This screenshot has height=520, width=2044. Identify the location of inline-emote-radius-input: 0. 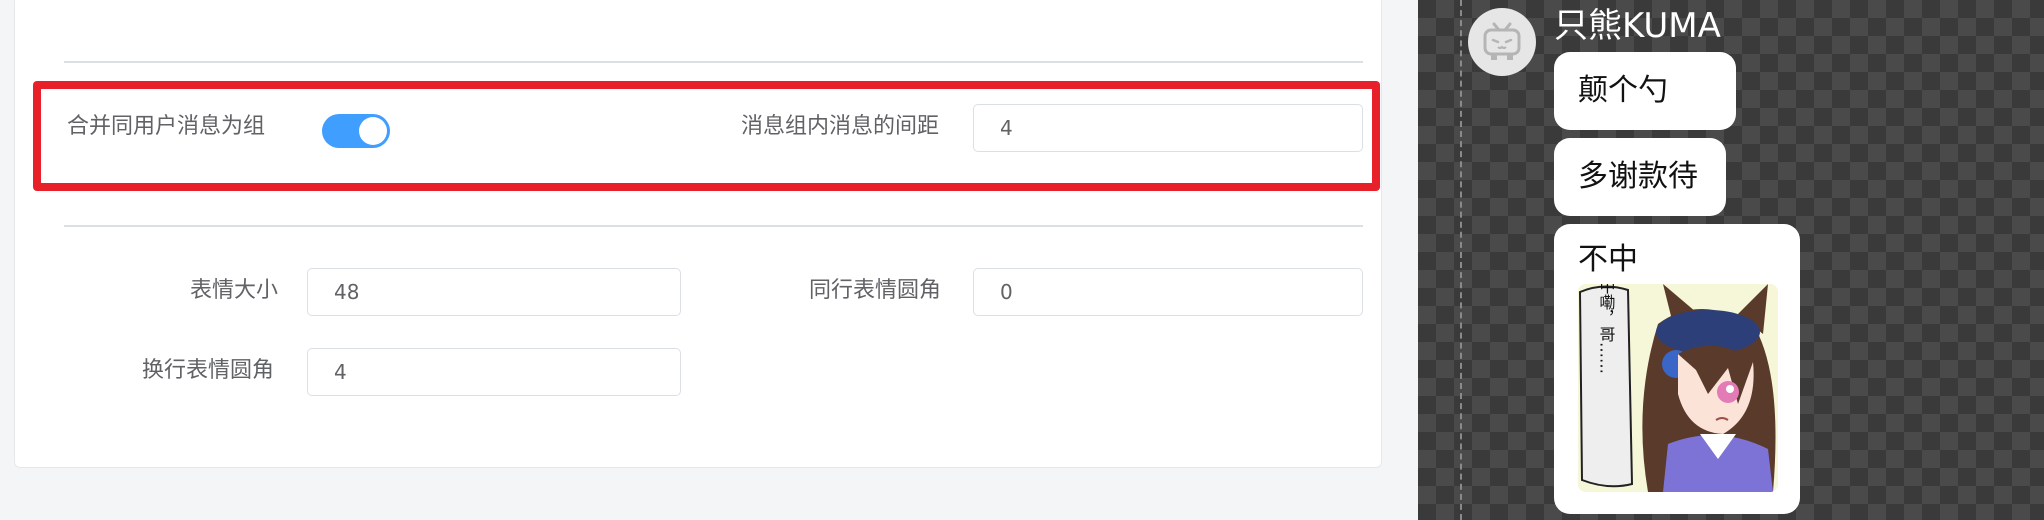
(1168, 292).